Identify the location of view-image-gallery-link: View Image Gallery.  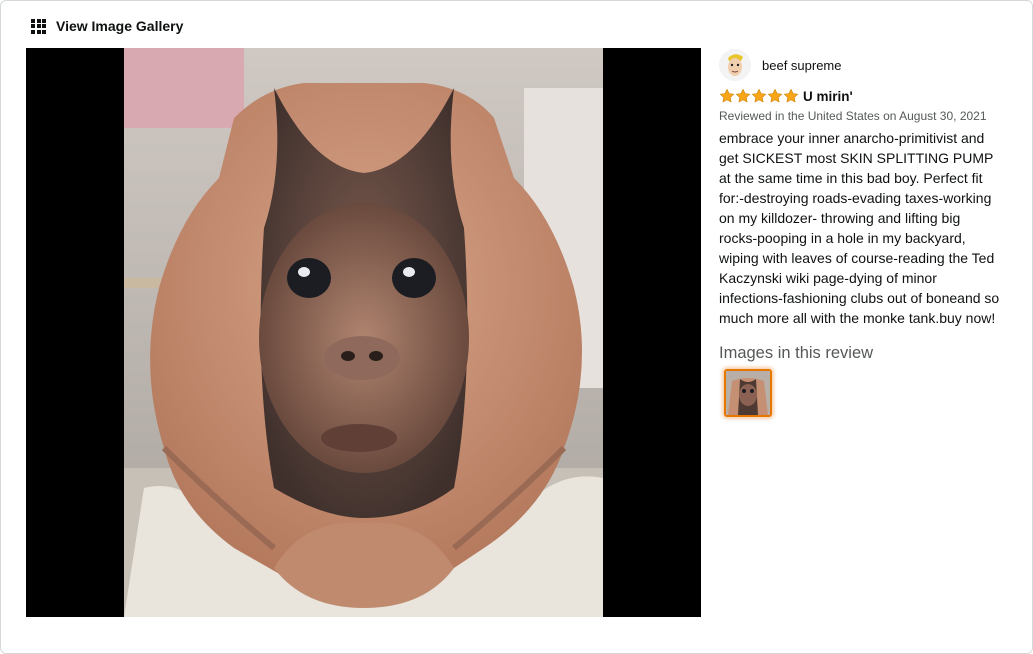
(107, 26).